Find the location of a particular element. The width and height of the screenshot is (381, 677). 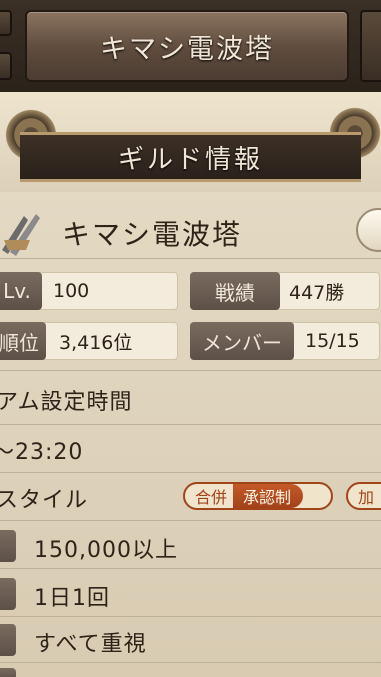

requirement-power: 150,000以上 is located at coordinates (106, 550).